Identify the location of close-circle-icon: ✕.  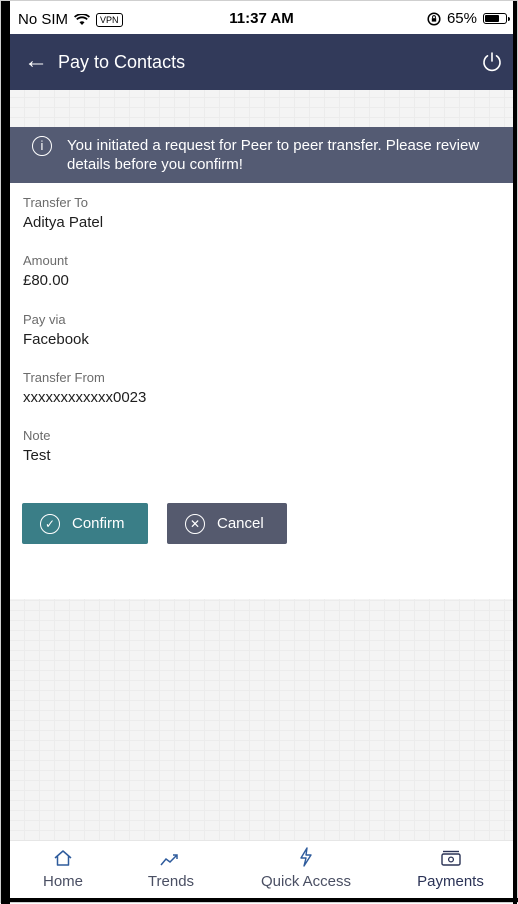
(195, 523).